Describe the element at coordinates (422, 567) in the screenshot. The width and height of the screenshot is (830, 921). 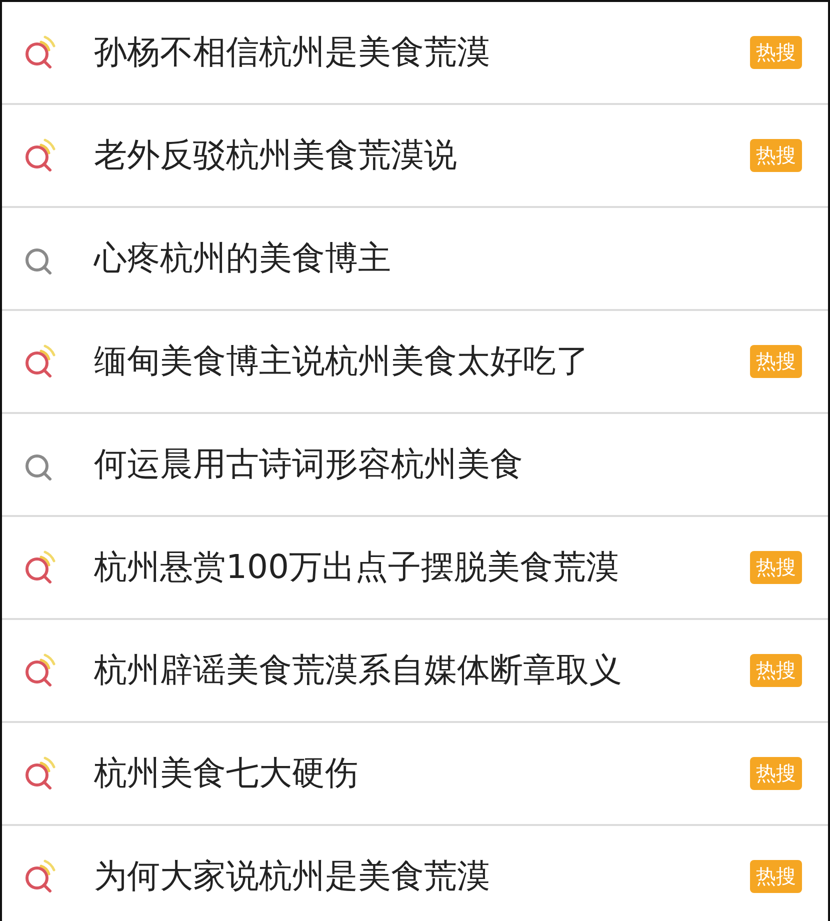
I see `search-suggestion: 杭州悬赏100万出点子摆脱美食荒漠` at that location.